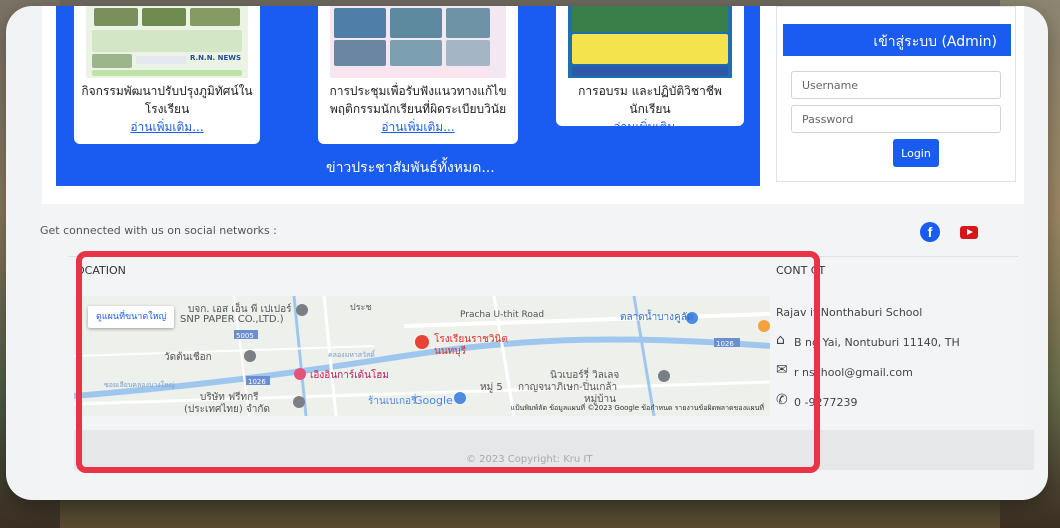  Describe the element at coordinates (167, 91) in the screenshot. I see `news-title-line: กิจกรรมพัฒนาปรับปรุงภูมิทัศน์ใน` at that location.